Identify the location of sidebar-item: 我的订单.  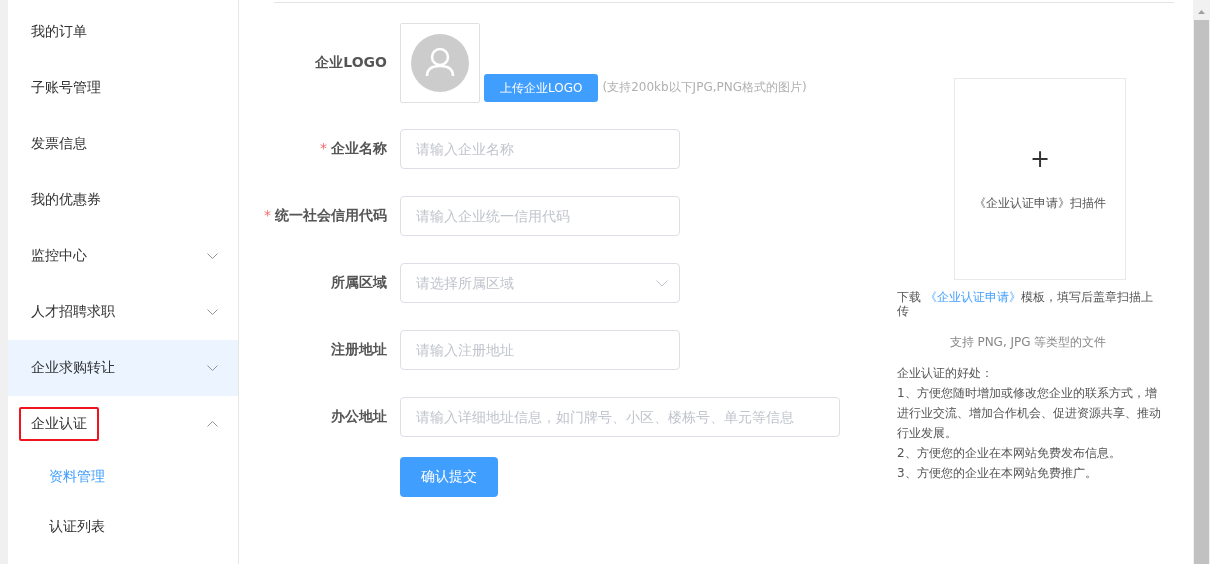
(123, 32).